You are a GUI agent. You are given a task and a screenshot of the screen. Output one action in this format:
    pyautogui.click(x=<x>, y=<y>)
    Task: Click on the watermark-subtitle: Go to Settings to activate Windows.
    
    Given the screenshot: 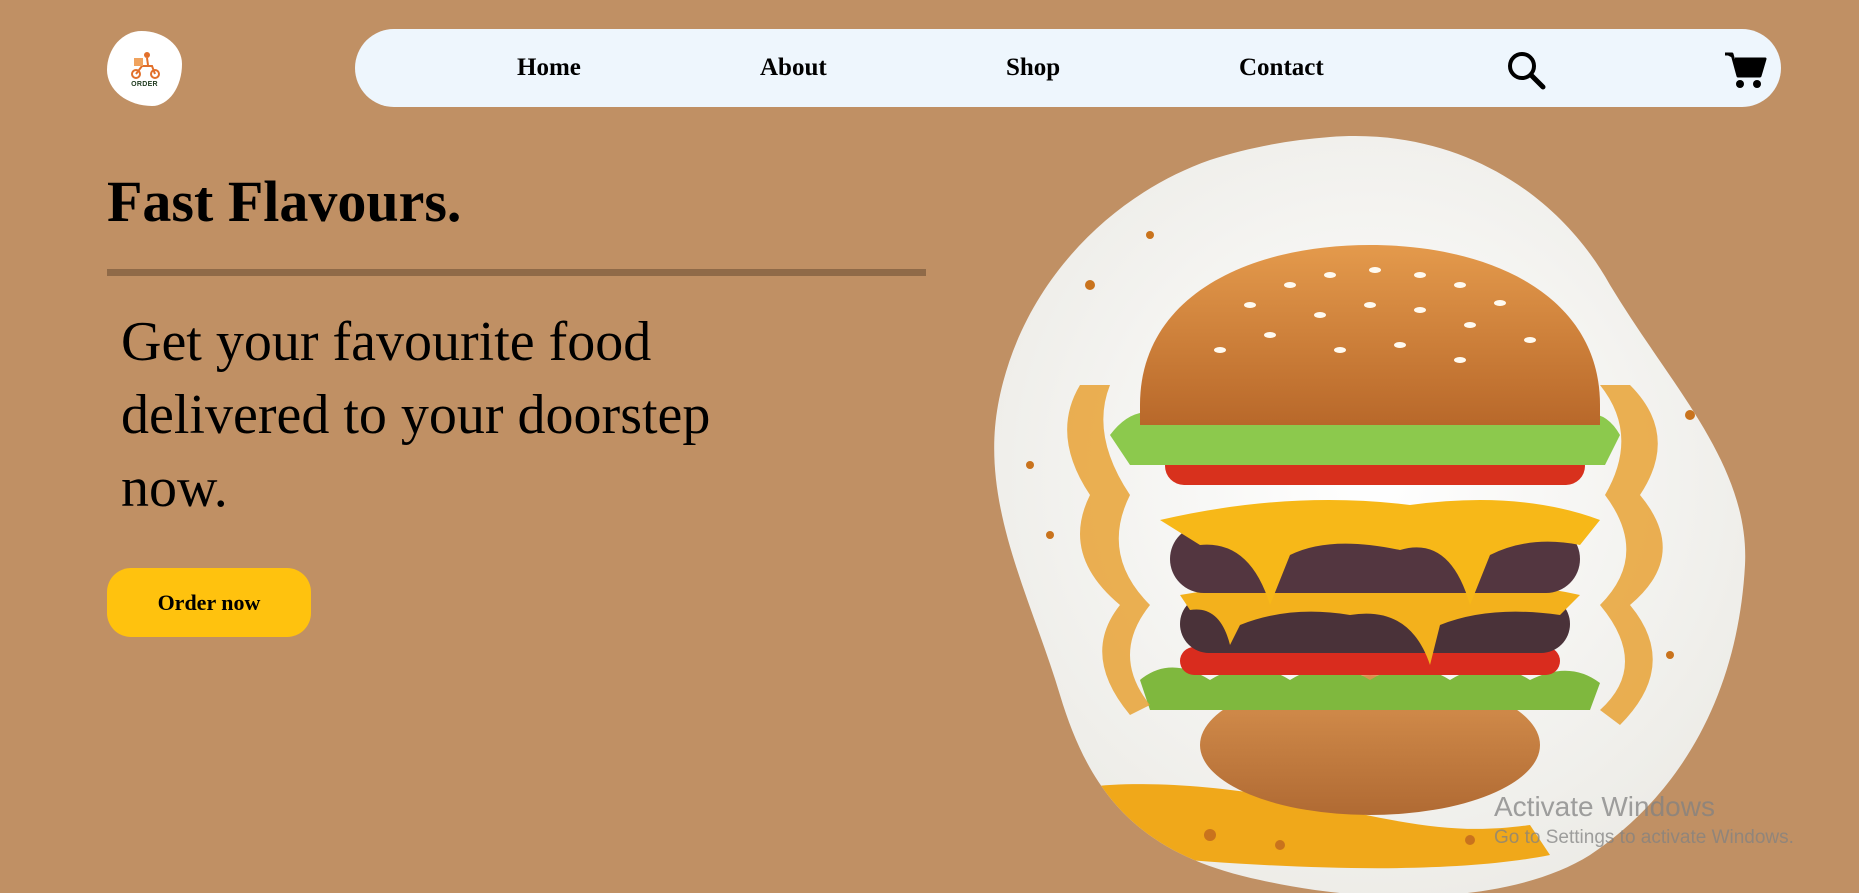 What is the action you would take?
    pyautogui.click(x=1644, y=837)
    